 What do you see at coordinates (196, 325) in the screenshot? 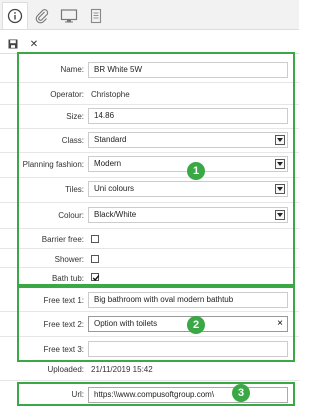
I see `badge-2: 2` at bounding box center [196, 325].